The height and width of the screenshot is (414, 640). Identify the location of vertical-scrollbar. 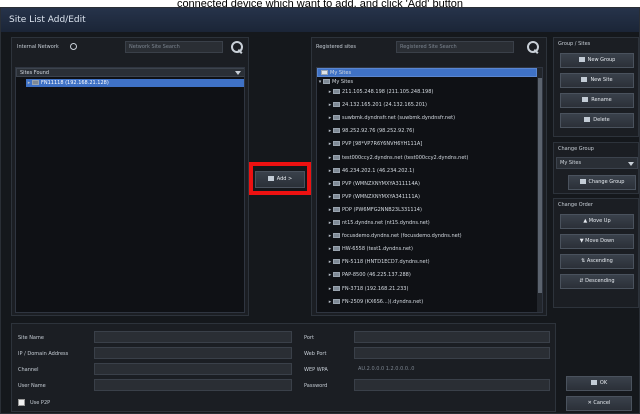
(539, 190).